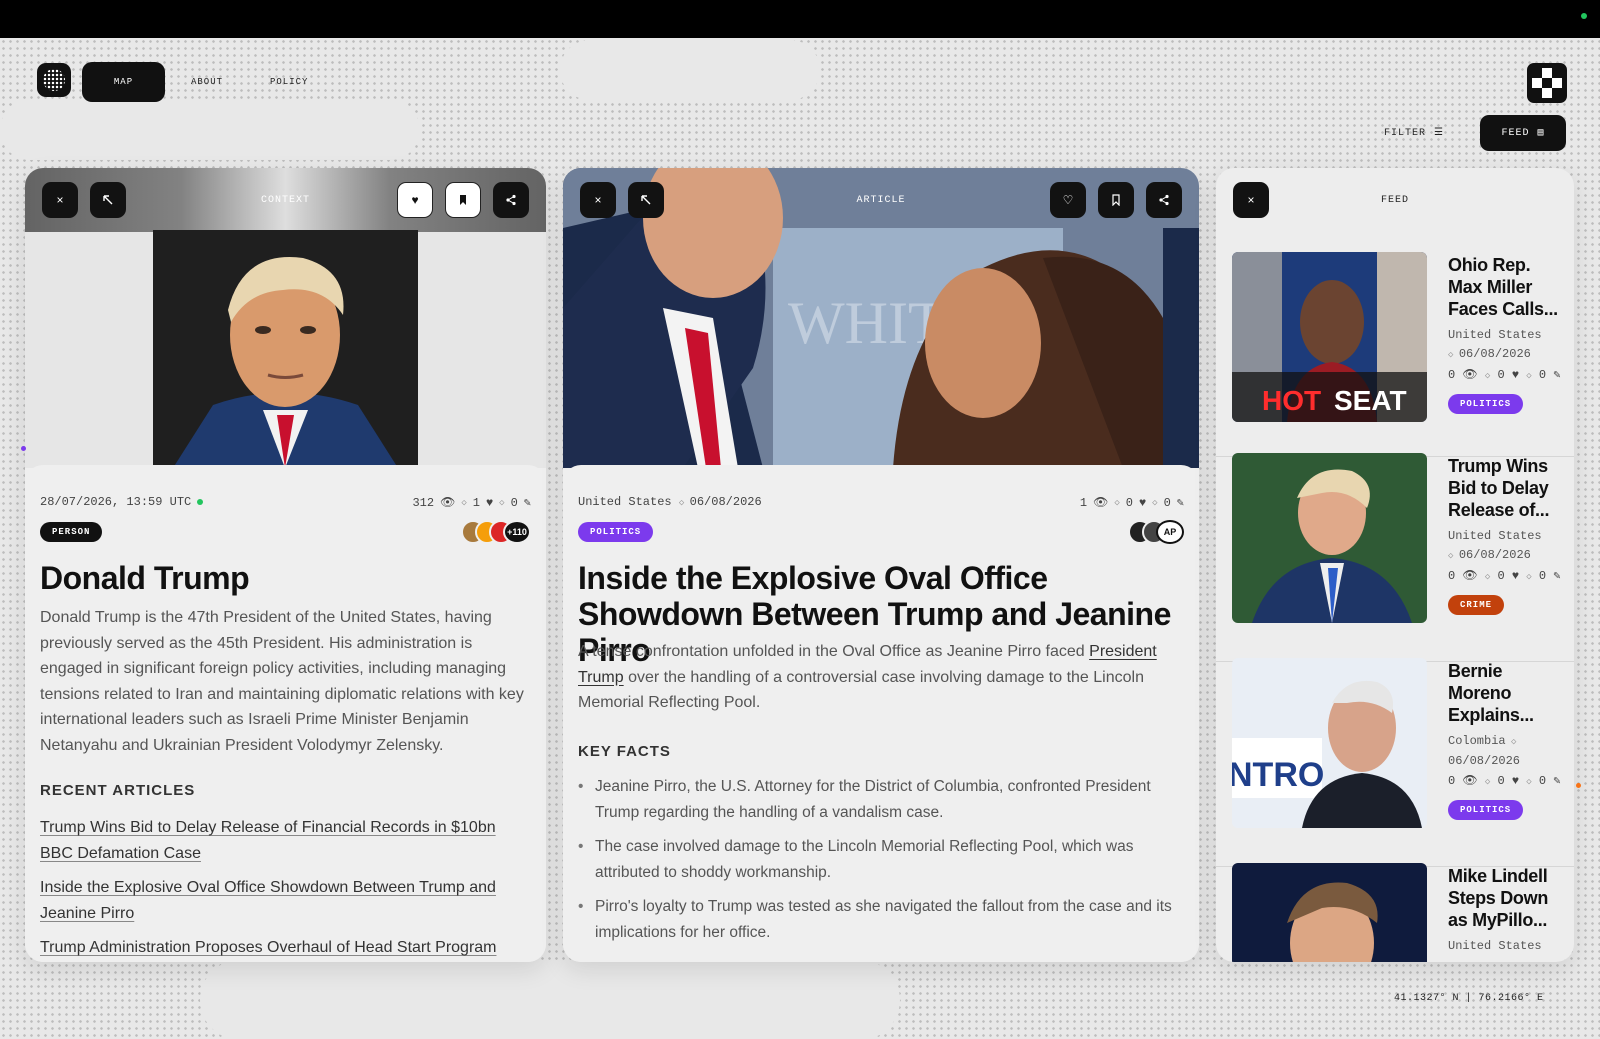 The width and height of the screenshot is (1600, 1039). I want to click on feed-button: FEED ▤, so click(1523, 133).